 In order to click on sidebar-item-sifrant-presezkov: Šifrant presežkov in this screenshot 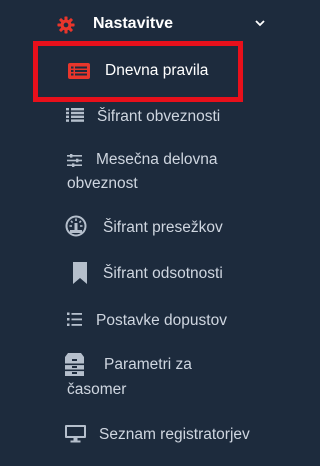, I will do `click(141, 228)`.